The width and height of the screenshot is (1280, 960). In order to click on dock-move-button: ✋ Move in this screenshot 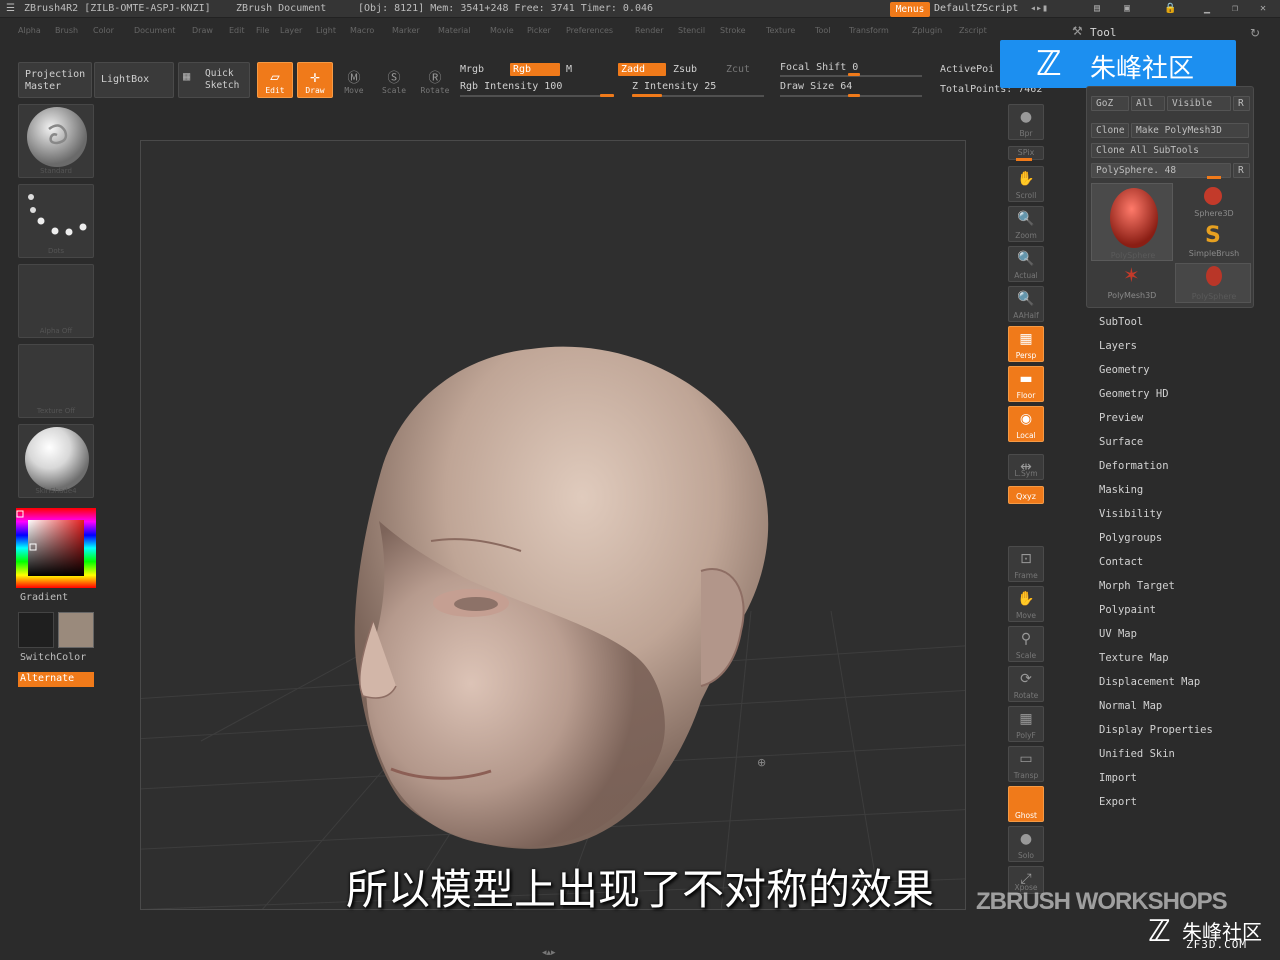, I will do `click(1026, 604)`.